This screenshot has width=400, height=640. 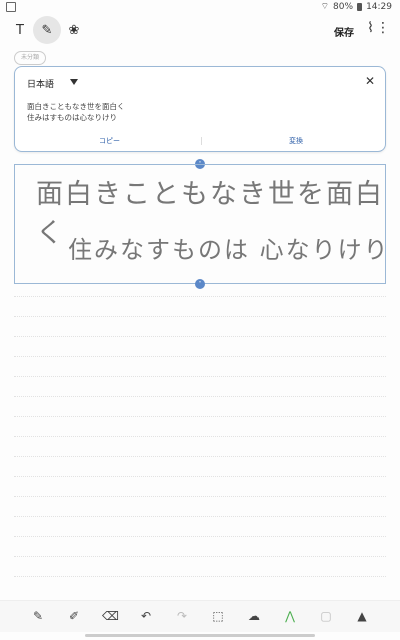 I want to click on save-button: 保存, so click(x=344, y=31).